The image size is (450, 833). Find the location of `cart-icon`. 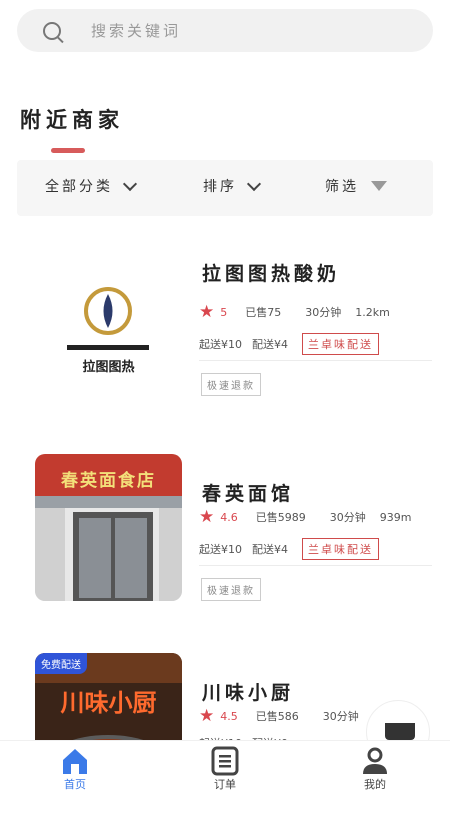

cart-icon is located at coordinates (400, 731).